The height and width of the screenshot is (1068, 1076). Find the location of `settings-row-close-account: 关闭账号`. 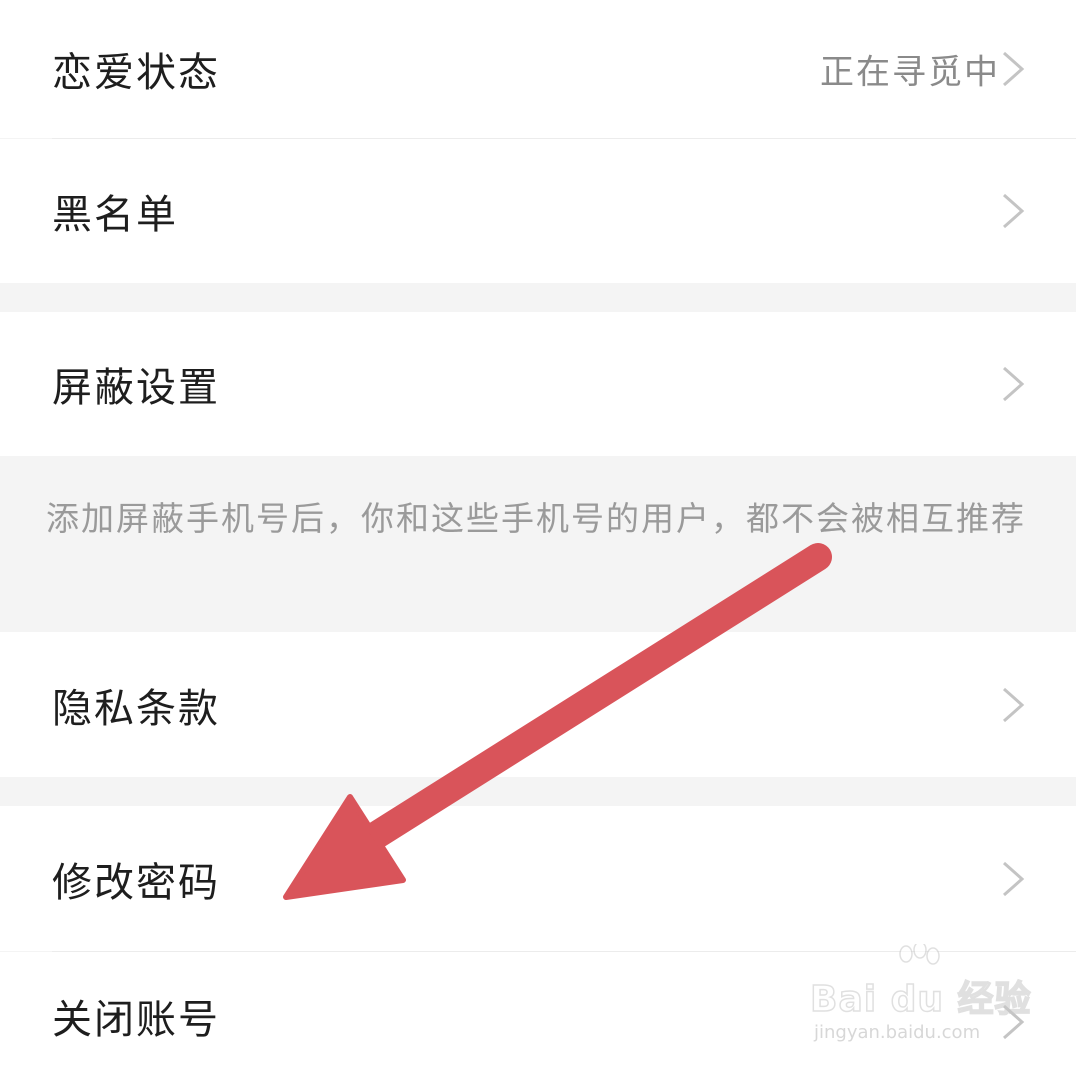

settings-row-close-account: 关闭账号 is located at coordinates (538, 1010).